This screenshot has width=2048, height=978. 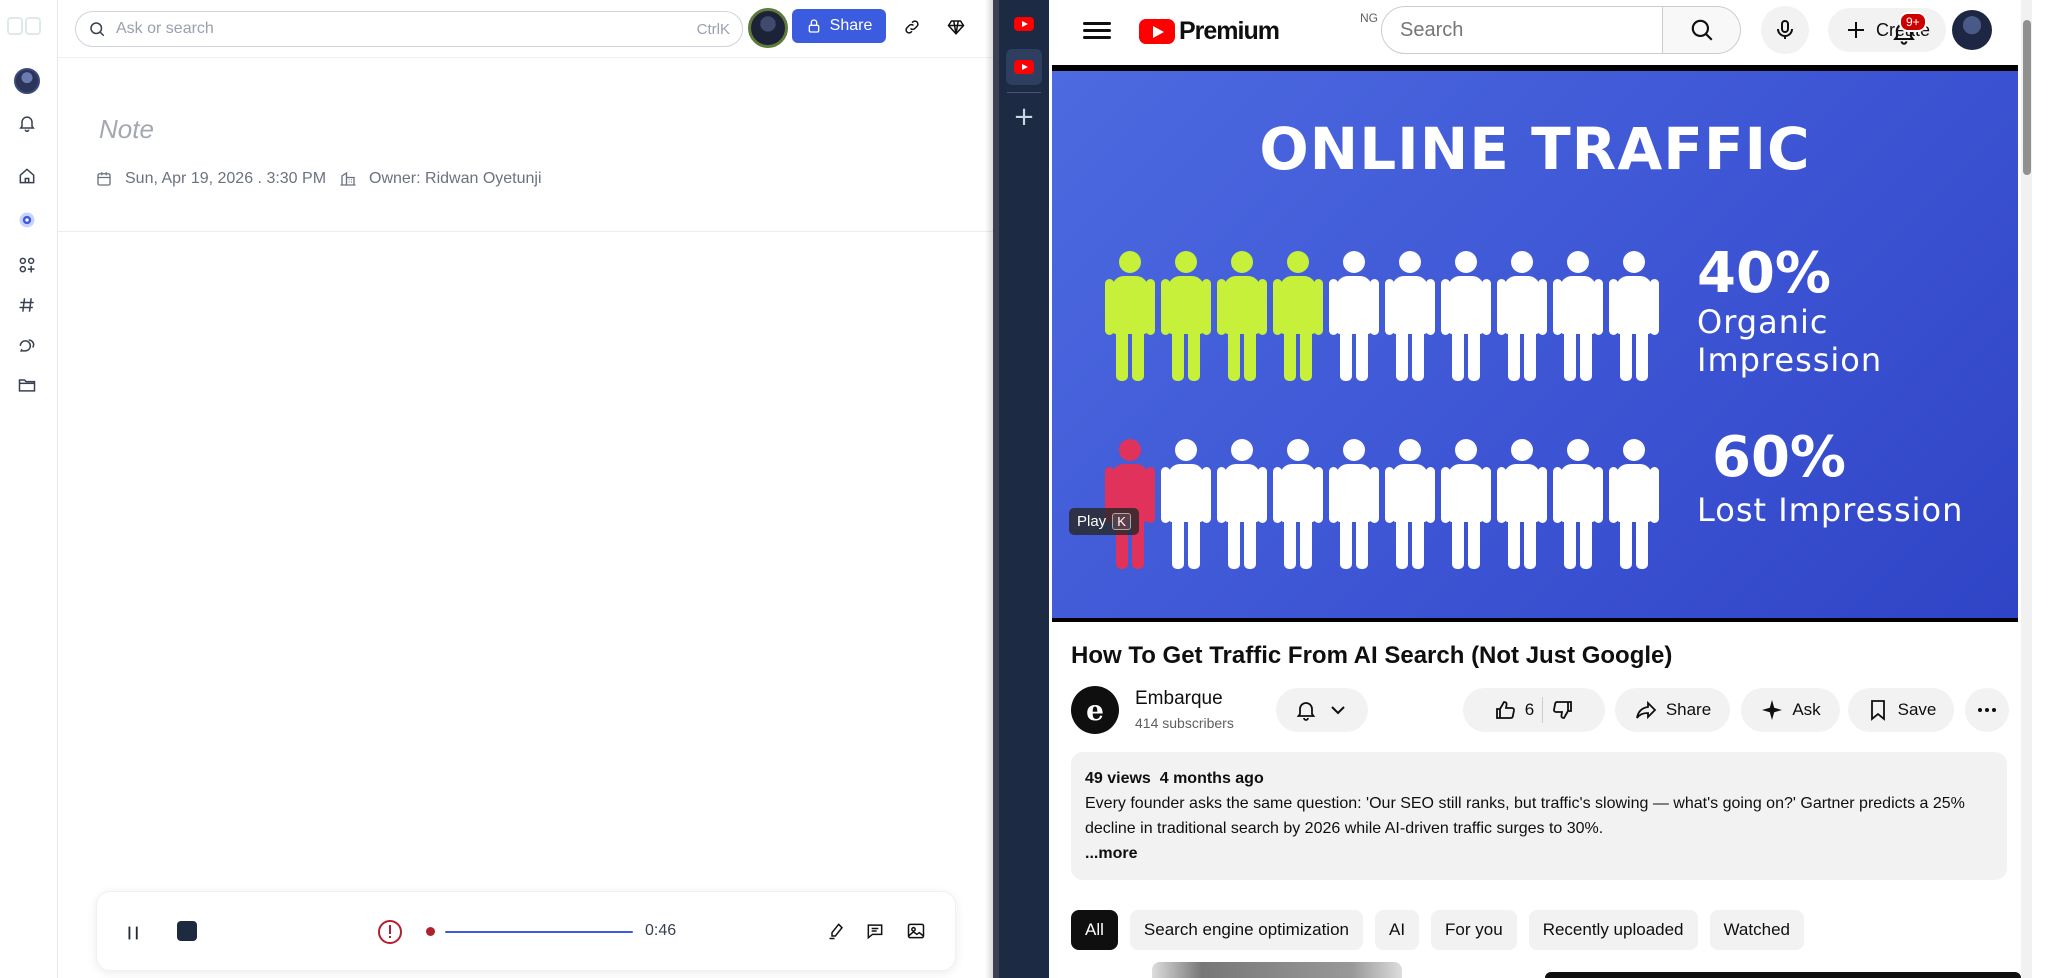 What do you see at coordinates (1646, 710) in the screenshot?
I see `share-icon` at bounding box center [1646, 710].